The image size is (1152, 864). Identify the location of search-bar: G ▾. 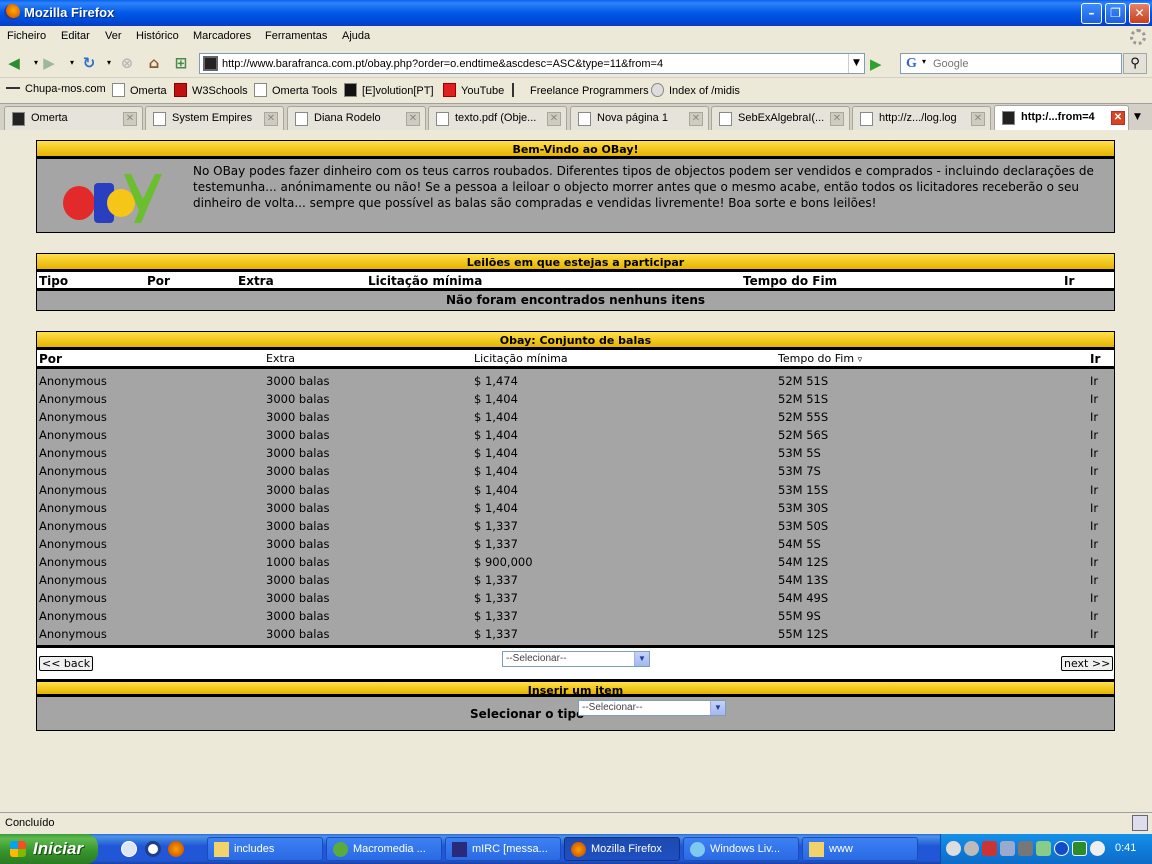
(1011, 63).